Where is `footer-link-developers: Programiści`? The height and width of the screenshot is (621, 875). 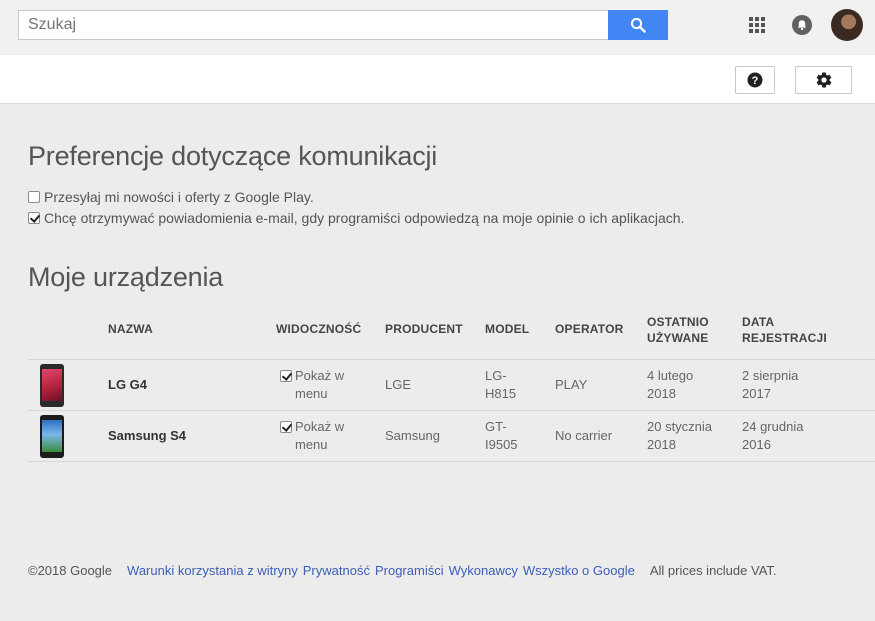 footer-link-developers: Programiści is located at coordinates (409, 570).